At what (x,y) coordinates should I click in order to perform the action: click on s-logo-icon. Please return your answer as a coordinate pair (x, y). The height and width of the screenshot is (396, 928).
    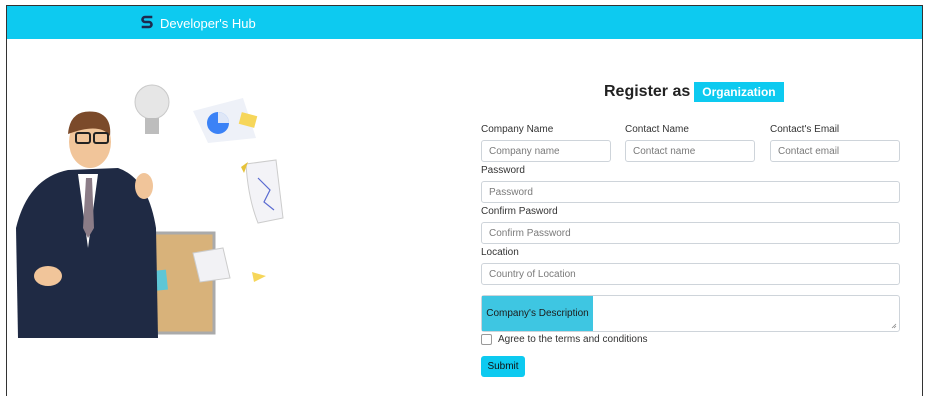
    Looking at the image, I should click on (147, 22).